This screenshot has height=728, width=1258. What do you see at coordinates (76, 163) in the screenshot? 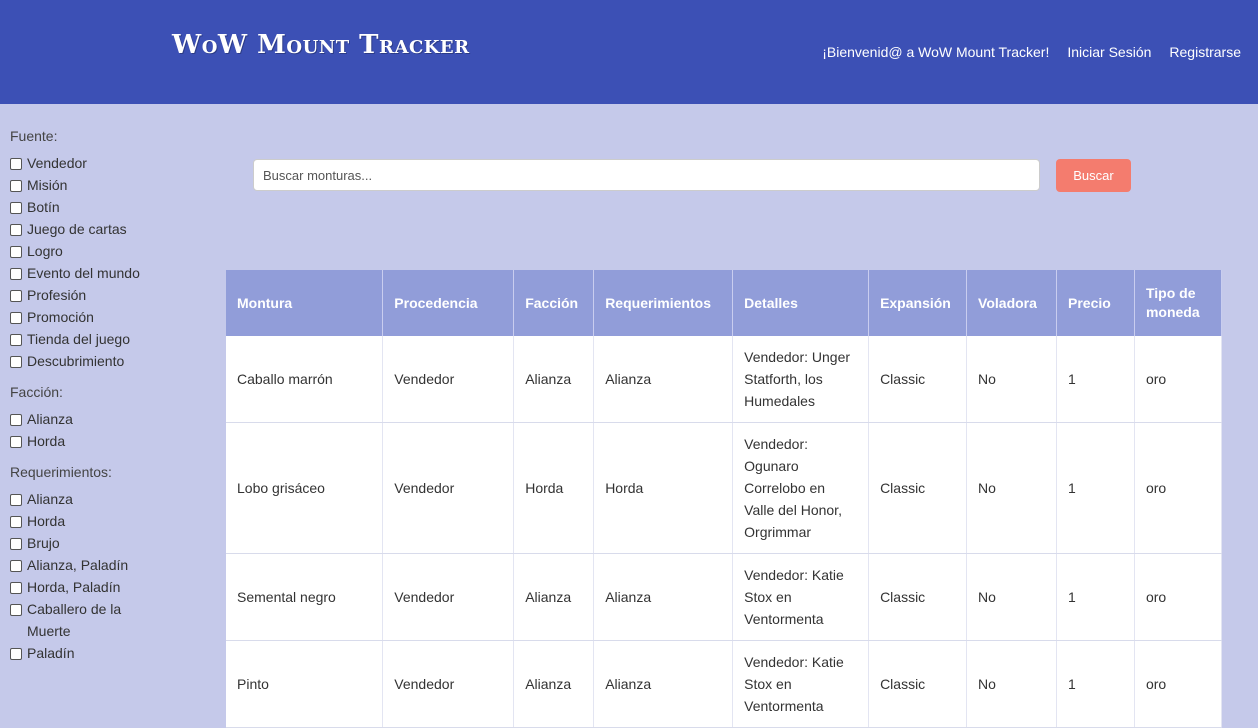
I see `filter-option-source: Vendedor` at bounding box center [76, 163].